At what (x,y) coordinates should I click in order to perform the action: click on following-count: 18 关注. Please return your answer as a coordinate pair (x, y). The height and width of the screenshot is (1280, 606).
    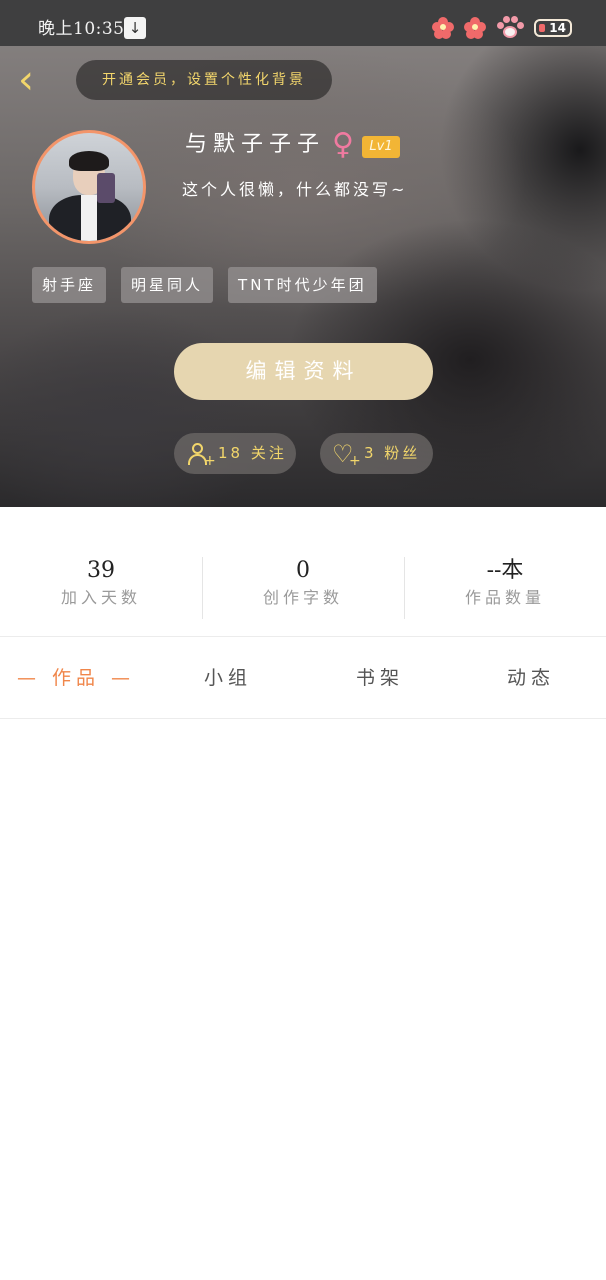
    Looking at the image, I should click on (252, 453).